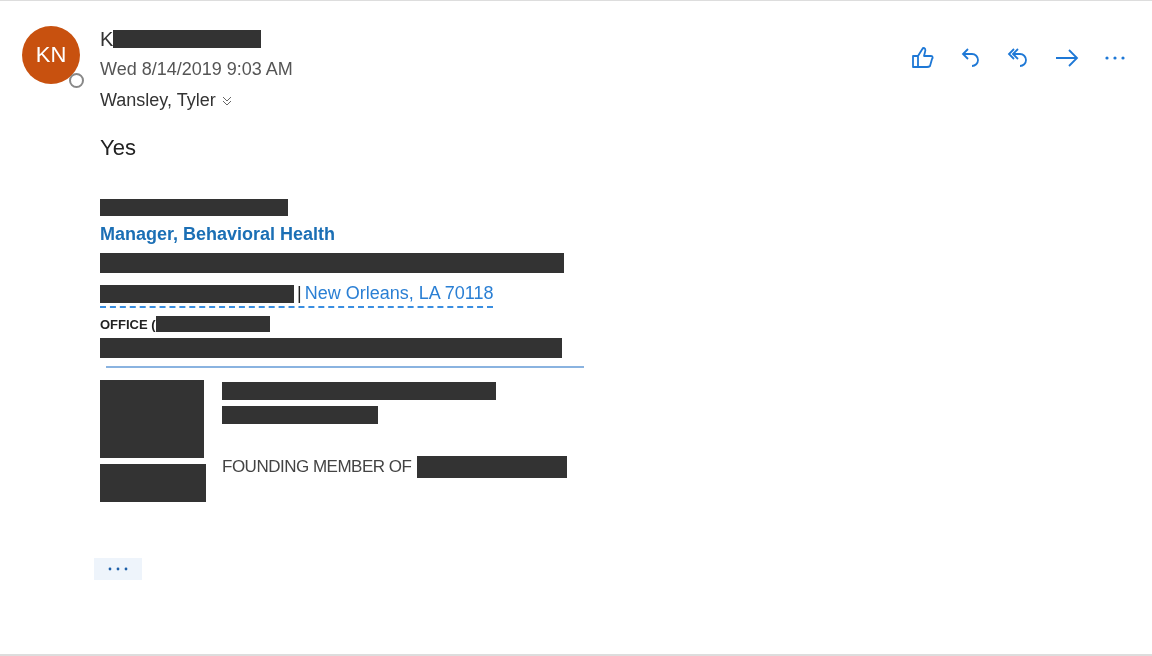 Image resolution: width=1152 pixels, height=656 pixels. What do you see at coordinates (158, 100) in the screenshot?
I see `recipient-name: Wansley, Tyler` at bounding box center [158, 100].